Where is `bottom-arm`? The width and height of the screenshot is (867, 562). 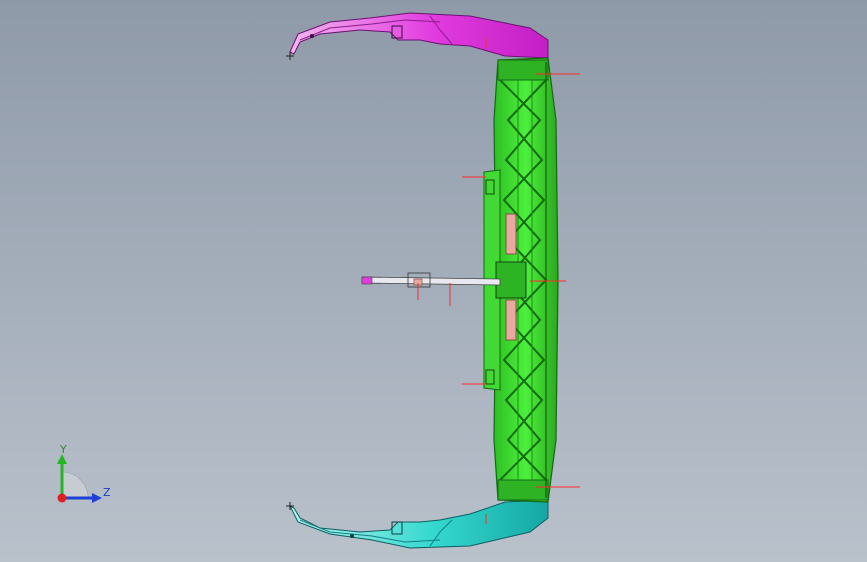
bottom-arm is located at coordinates (417, 524).